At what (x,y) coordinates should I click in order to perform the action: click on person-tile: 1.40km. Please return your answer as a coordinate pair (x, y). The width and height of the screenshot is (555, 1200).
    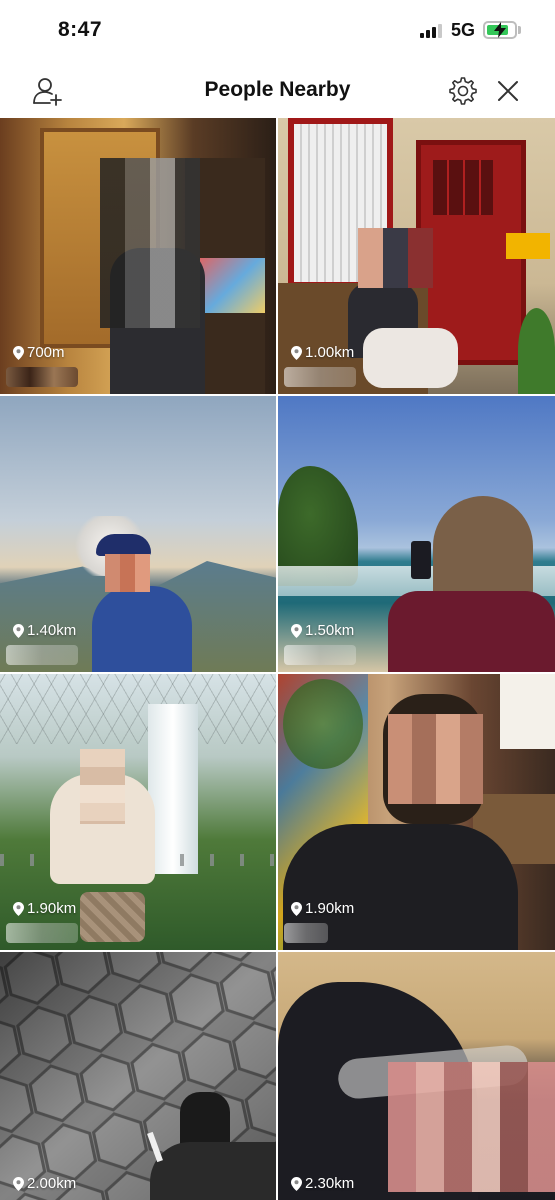
    Looking at the image, I should click on (138, 534).